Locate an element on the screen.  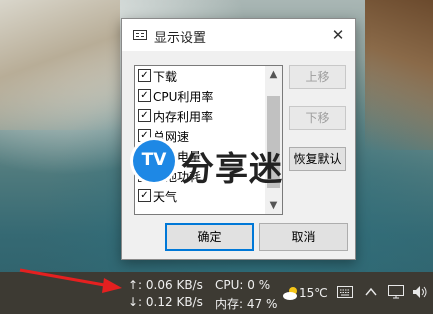
volume-icon is located at coordinates (420, 292).